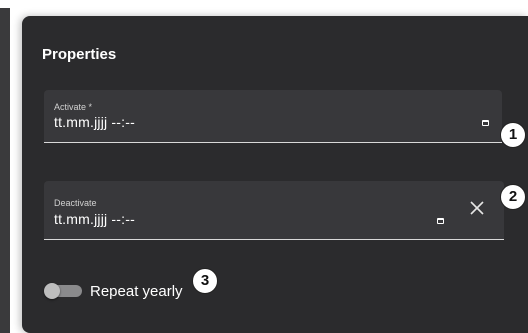 This screenshot has width=528, height=333. What do you see at coordinates (75, 203) in the screenshot?
I see `deactivate-label: Deactivate` at bounding box center [75, 203].